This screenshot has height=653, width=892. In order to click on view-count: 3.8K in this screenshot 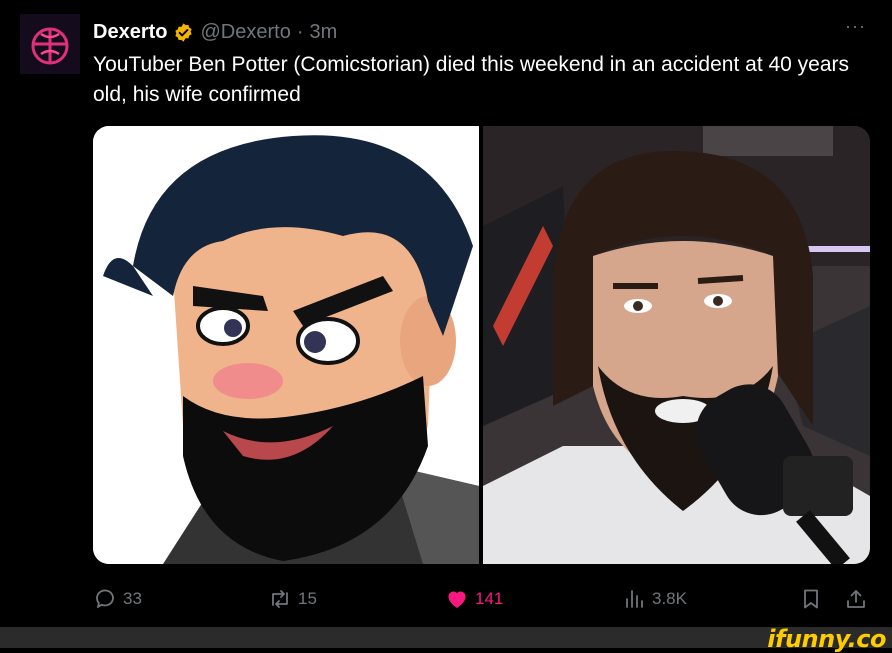, I will do `click(669, 598)`.